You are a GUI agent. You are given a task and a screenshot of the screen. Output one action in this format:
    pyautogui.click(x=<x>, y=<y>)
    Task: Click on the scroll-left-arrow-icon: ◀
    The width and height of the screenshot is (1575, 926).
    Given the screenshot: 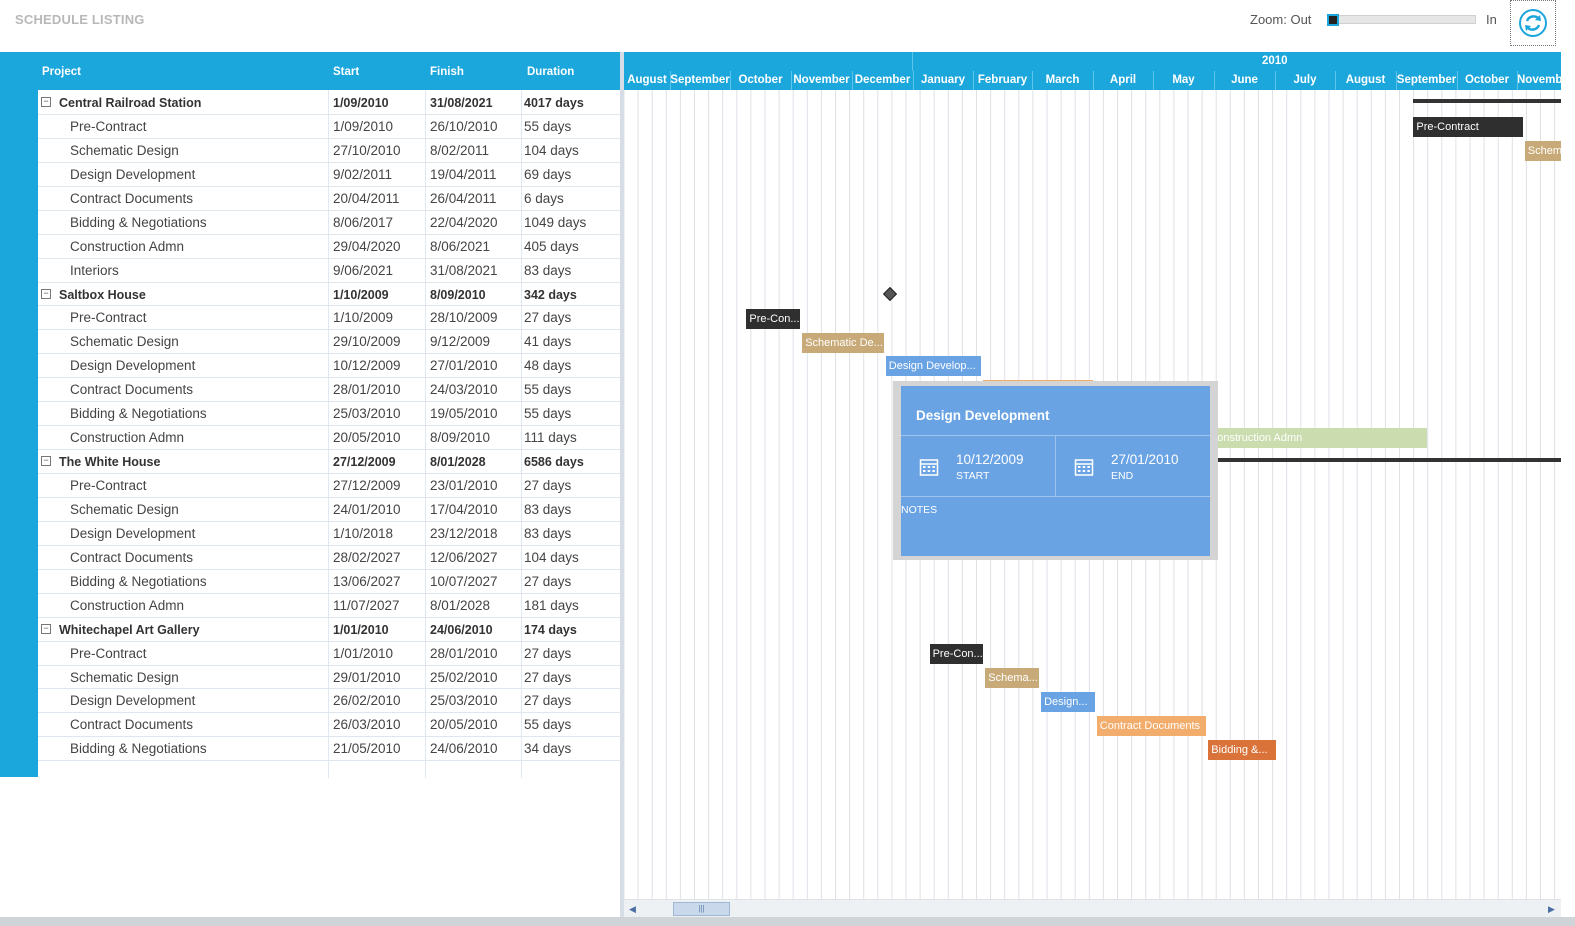 What is the action you would take?
    pyautogui.click(x=632, y=909)
    